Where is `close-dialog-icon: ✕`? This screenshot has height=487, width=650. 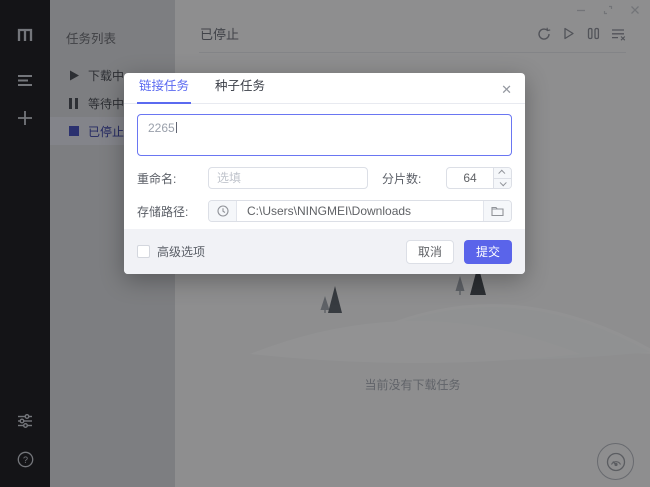
close-dialog-icon: ✕ is located at coordinates (506, 89).